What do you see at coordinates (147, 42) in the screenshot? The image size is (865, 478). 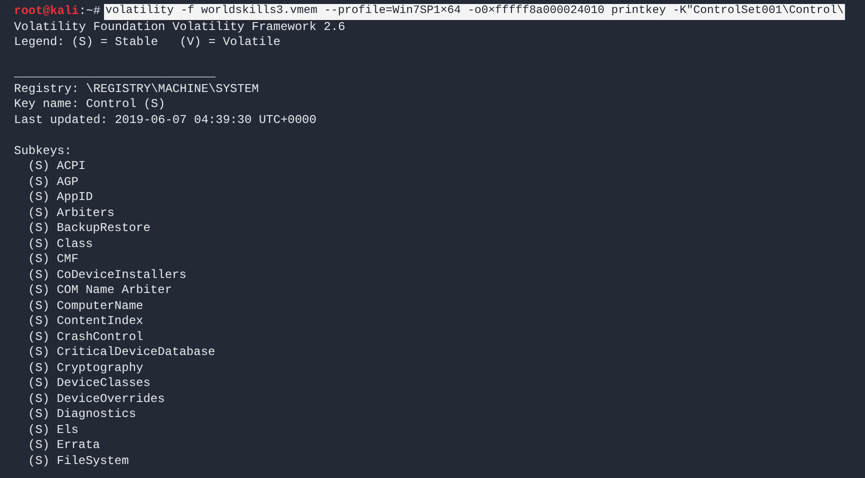 I see `output-line: Legend: (S) = Stable (V) = Volatile` at bounding box center [147, 42].